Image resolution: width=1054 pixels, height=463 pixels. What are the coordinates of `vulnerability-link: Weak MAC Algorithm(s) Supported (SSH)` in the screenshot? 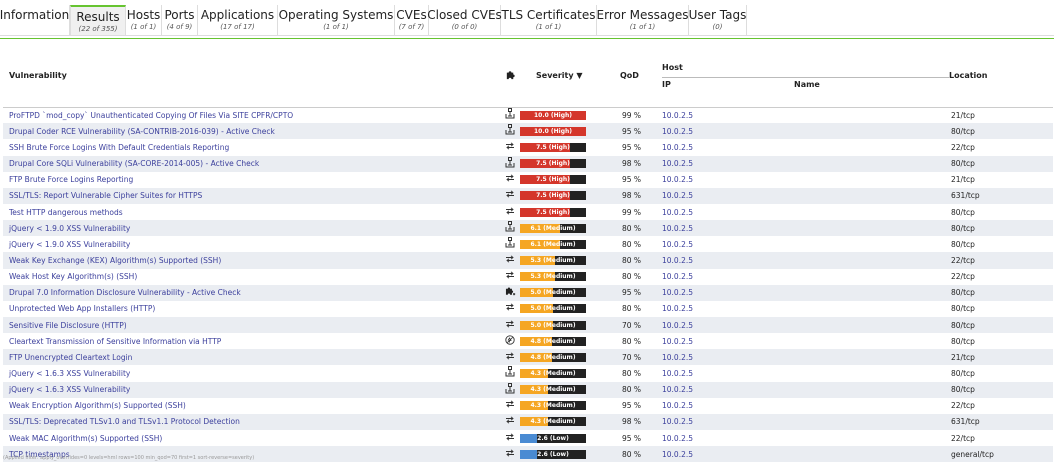 It's located at (85, 438).